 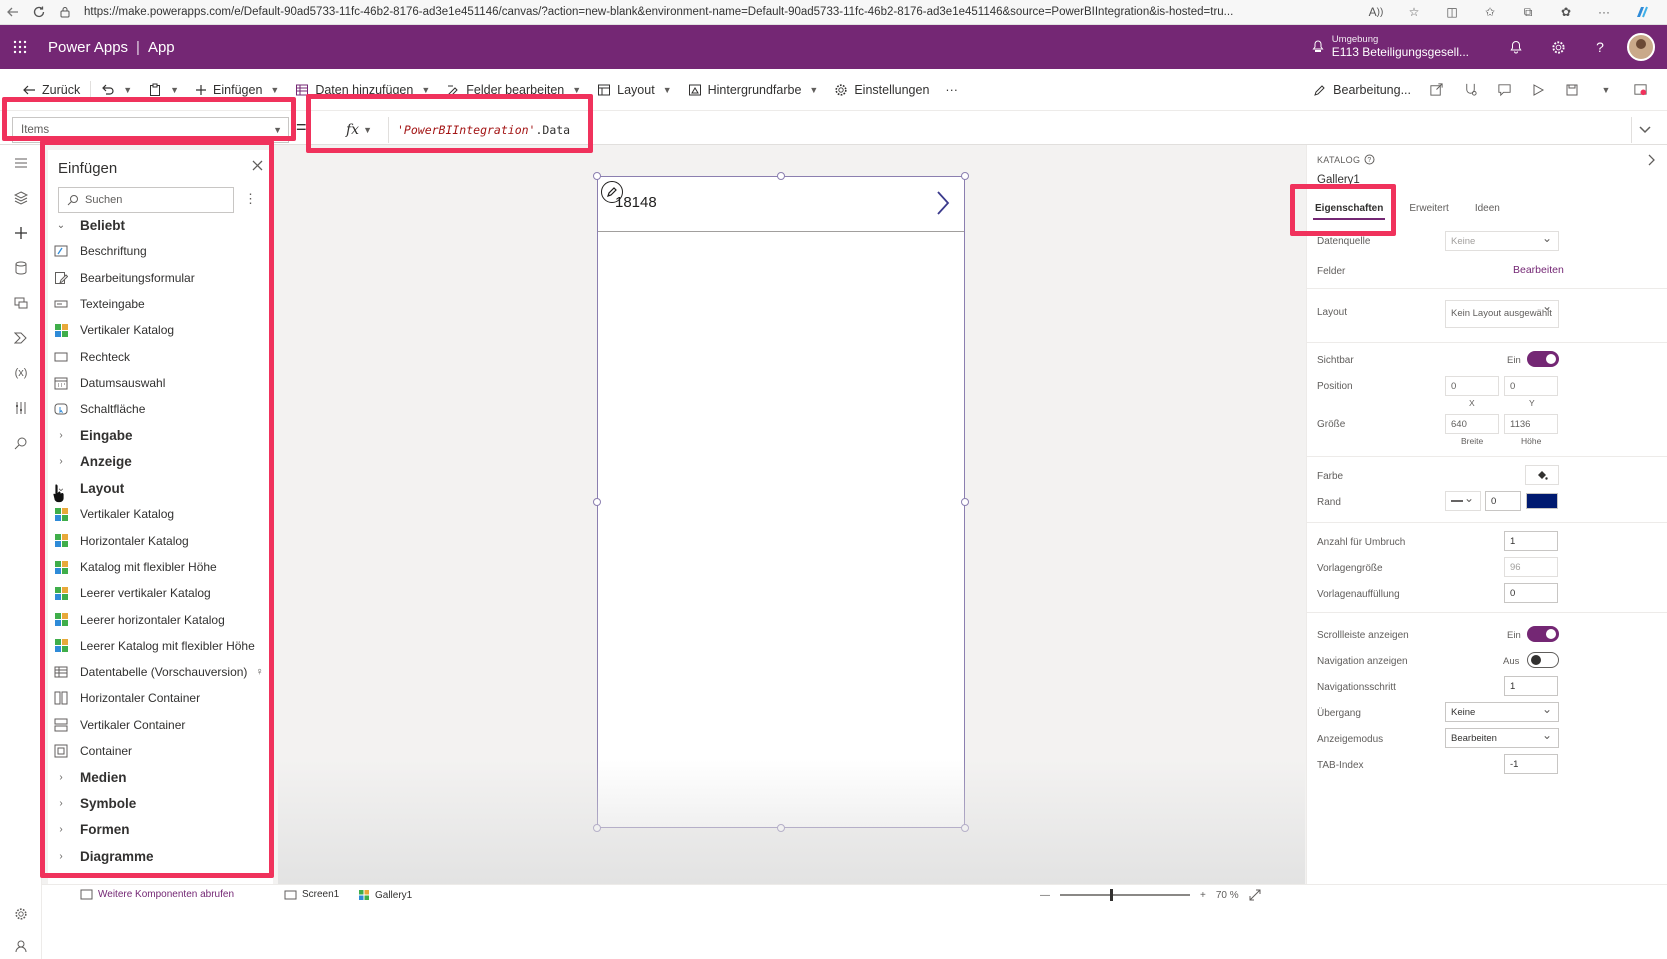 I want to click on layout-button: Layout ▼, so click(x=634, y=90).